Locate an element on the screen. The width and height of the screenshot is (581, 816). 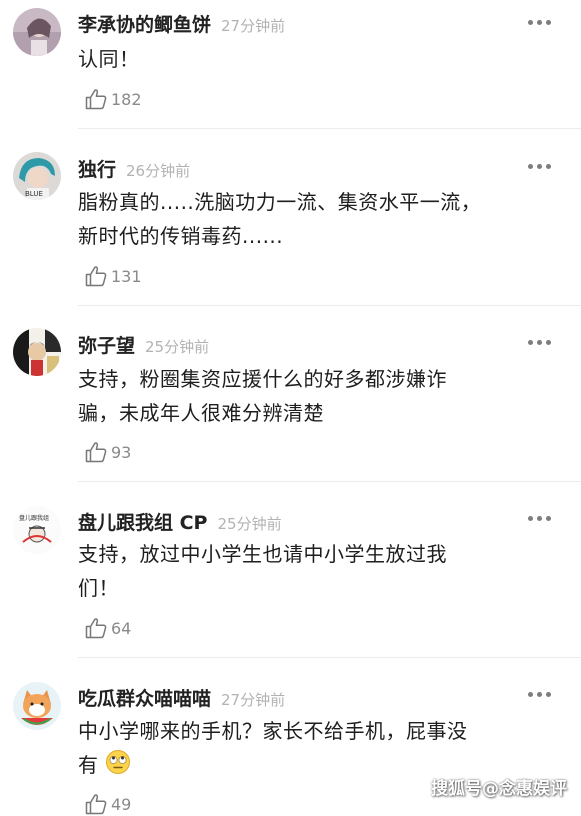
username: 独行 is located at coordinates (97, 168).